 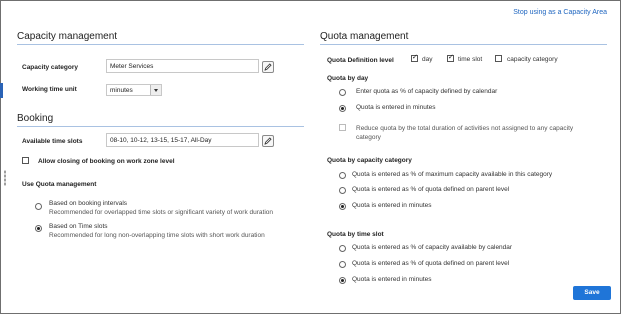 What do you see at coordinates (182, 66) in the screenshot?
I see `capacity-category-field: Meter Services` at bounding box center [182, 66].